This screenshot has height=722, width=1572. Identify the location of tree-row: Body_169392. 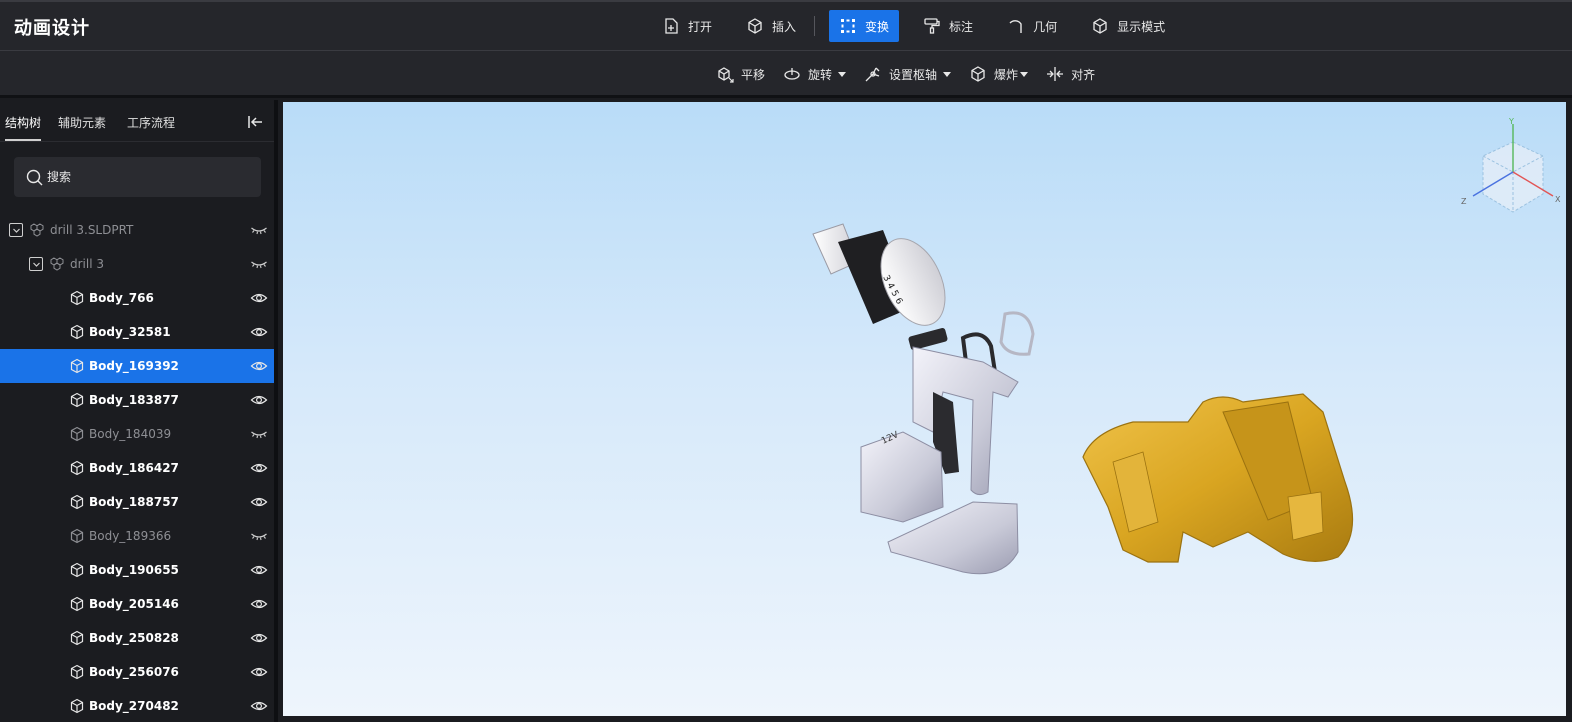
(137, 366).